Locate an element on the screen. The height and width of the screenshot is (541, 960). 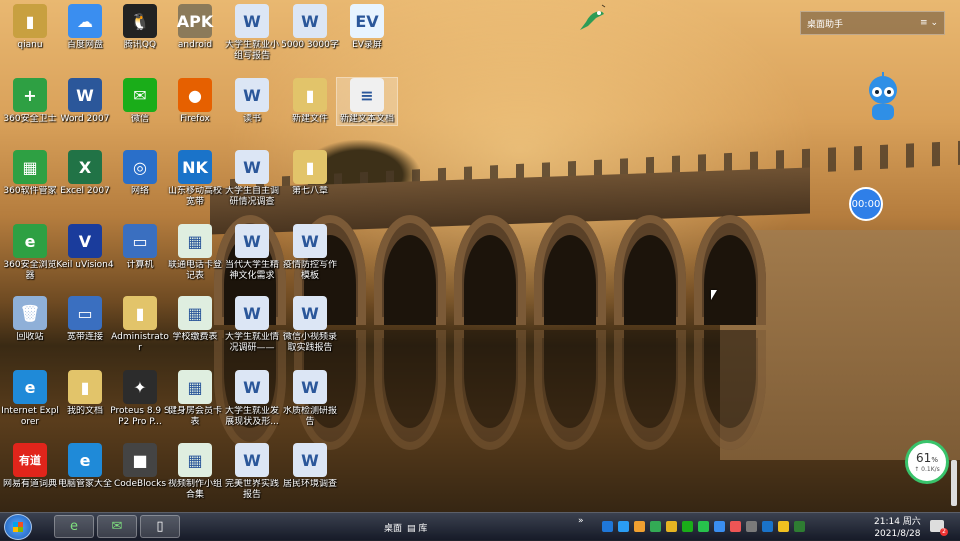
desktop-icon-label: 完美世界实践报告 is located at coordinates (251, 489).